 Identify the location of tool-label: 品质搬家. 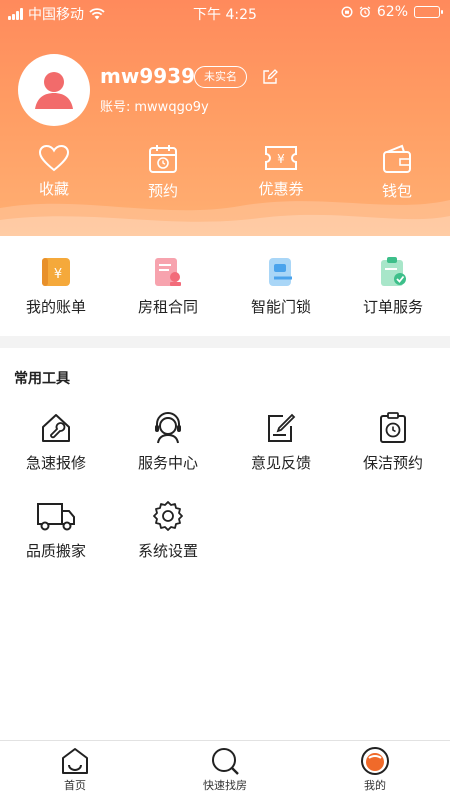
(55, 551).